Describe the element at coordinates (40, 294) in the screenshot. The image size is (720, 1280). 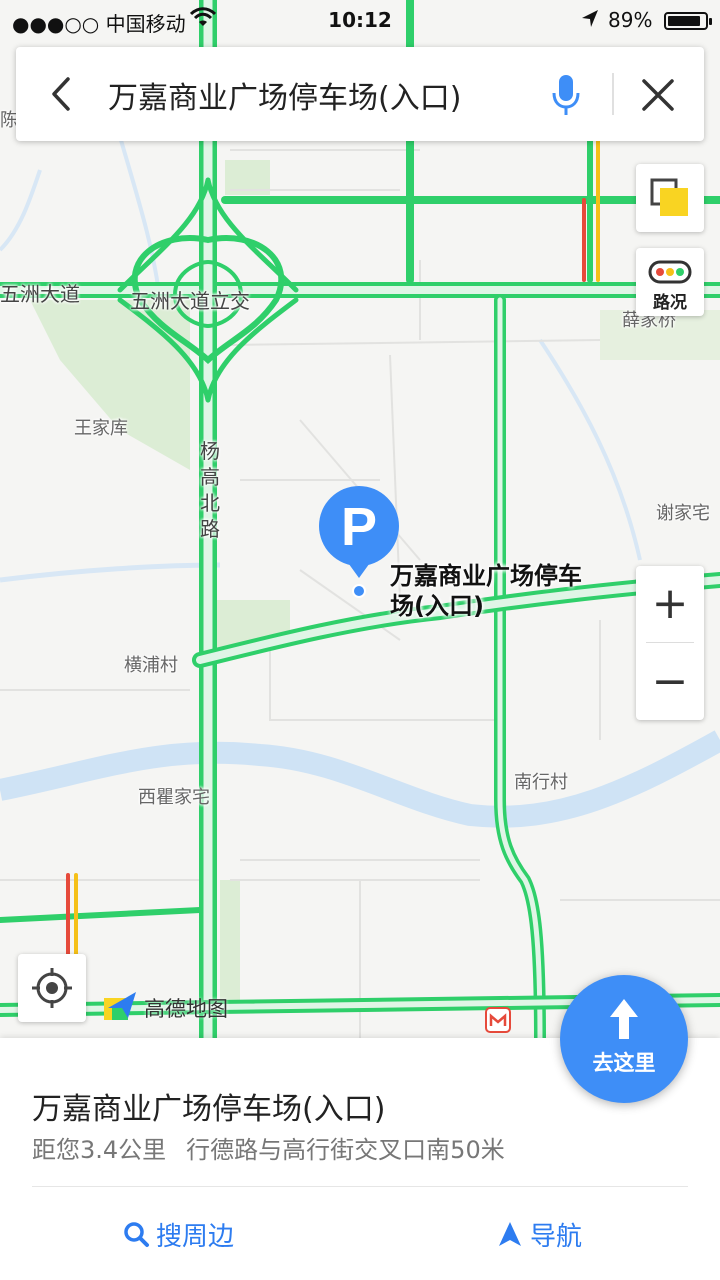
I see `map-label-wuzhou-dadao: 五洲大道` at that location.